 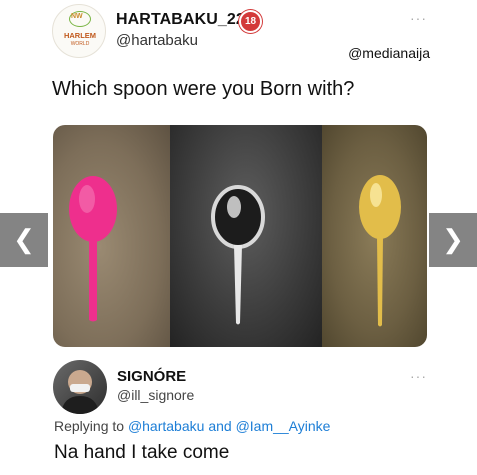 What do you see at coordinates (80, 35) in the screenshot?
I see `avatar-brand-line1: HARLEM` at bounding box center [80, 35].